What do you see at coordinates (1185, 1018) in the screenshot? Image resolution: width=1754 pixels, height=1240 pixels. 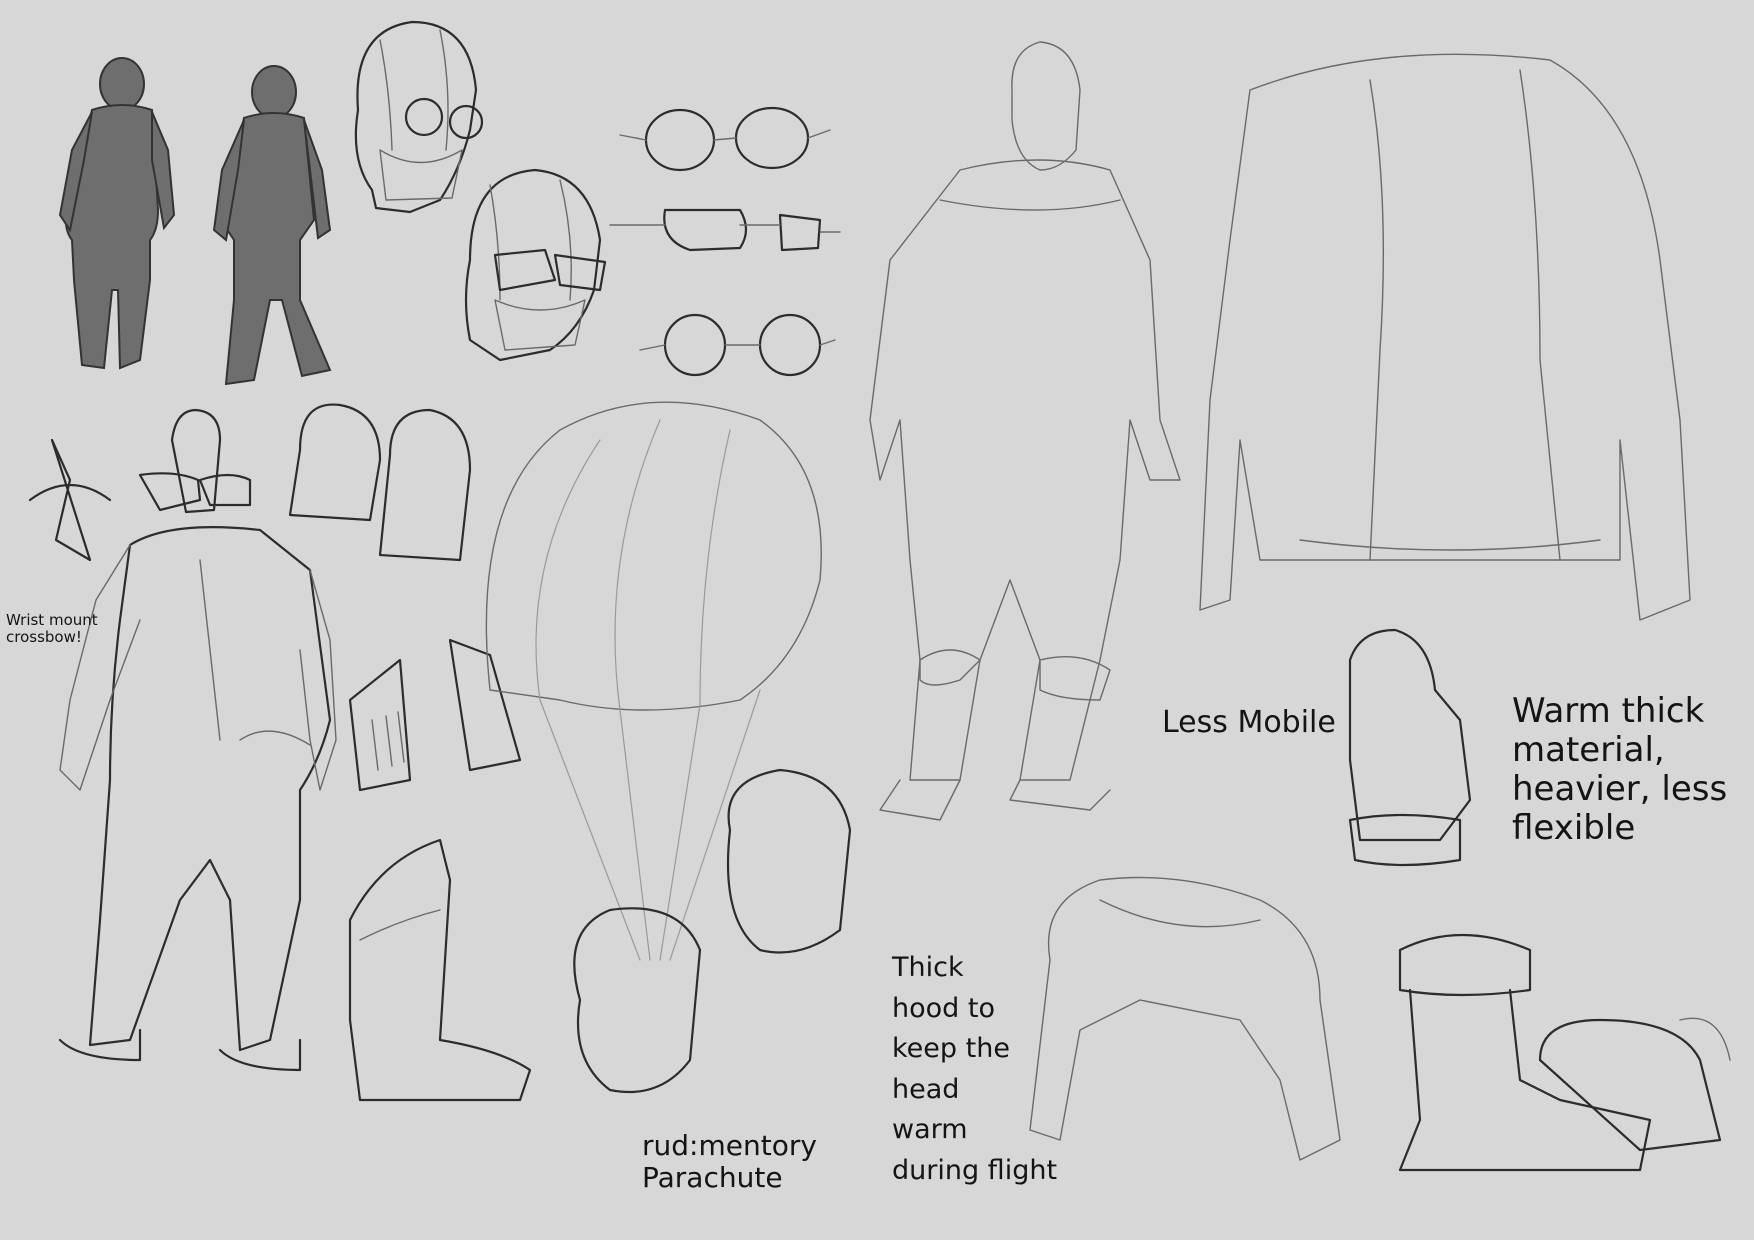 I see `hood-sketch` at bounding box center [1185, 1018].